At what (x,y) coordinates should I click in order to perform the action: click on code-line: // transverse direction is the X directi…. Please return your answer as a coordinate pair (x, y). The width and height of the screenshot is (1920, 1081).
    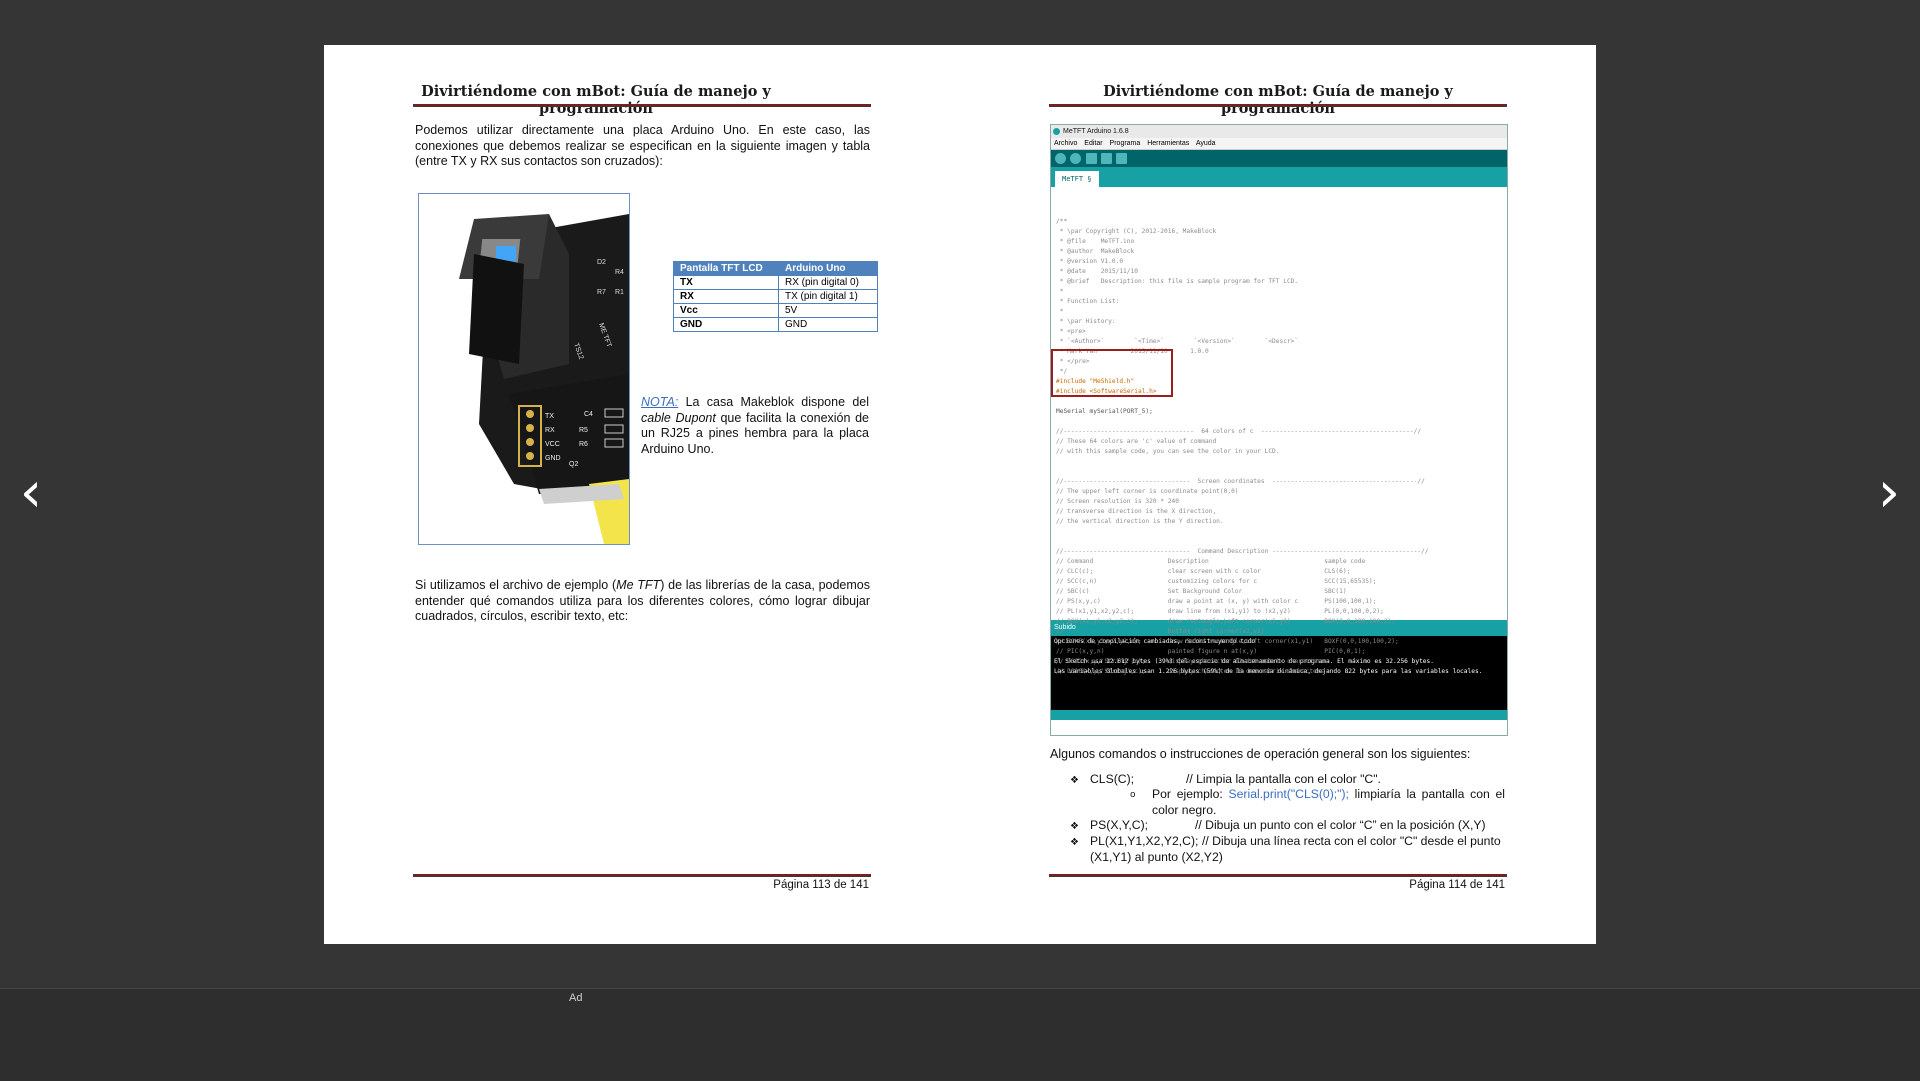
    Looking at the image, I should click on (1136, 511).